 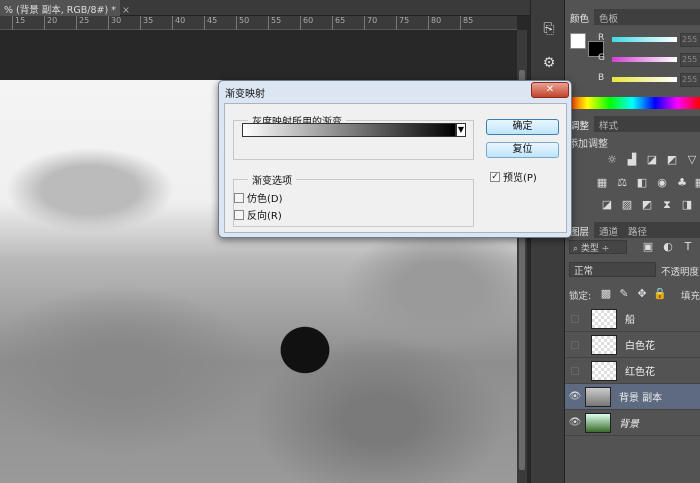 What do you see at coordinates (641, 398) in the screenshot?
I see `layer-name: 背景 副本` at bounding box center [641, 398].